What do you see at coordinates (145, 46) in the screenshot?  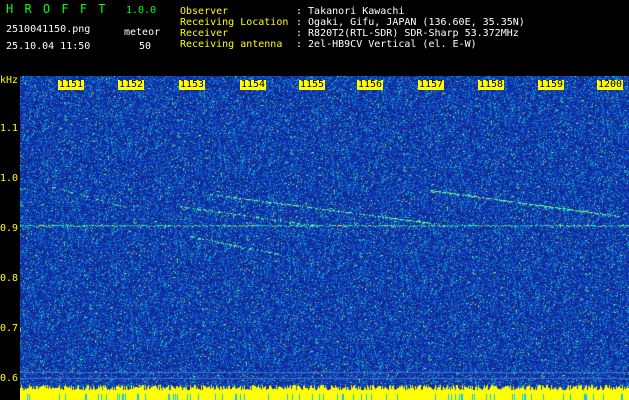 I see `meteor-count: 50` at bounding box center [145, 46].